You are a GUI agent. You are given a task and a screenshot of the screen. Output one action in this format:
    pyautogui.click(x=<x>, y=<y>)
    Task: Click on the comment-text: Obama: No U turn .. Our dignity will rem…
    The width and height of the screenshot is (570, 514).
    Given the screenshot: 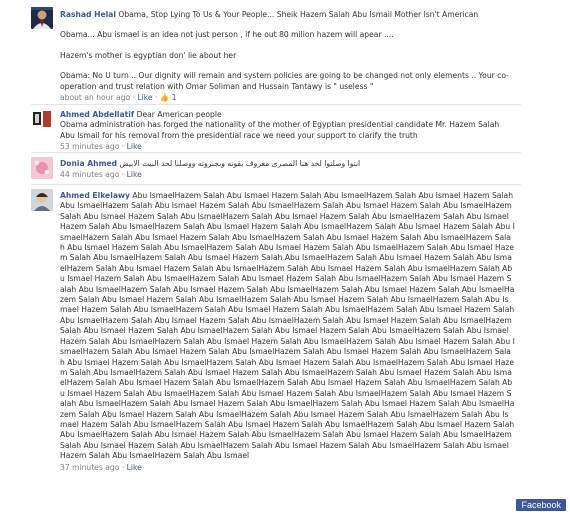 What is the action you would take?
    pyautogui.click(x=284, y=81)
    